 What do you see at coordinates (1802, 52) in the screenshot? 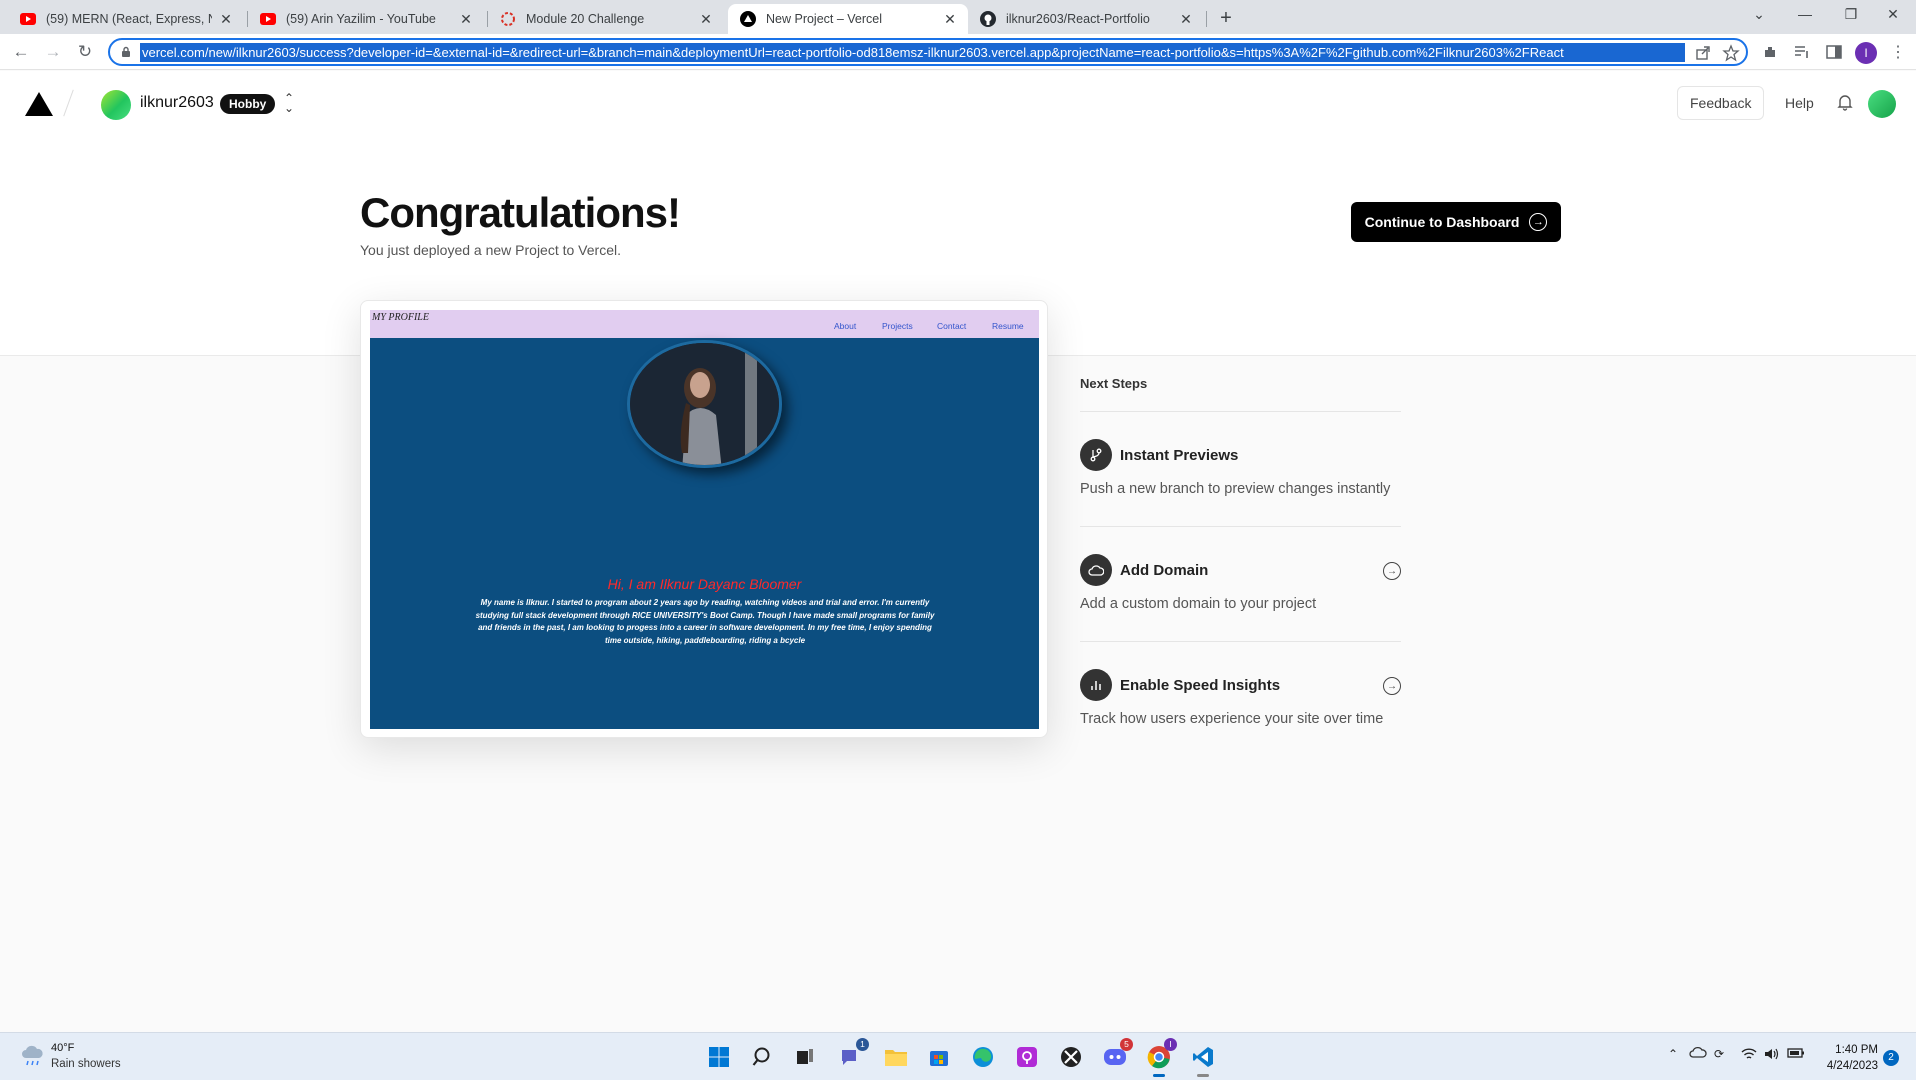
I see `reading-list-icon` at bounding box center [1802, 52].